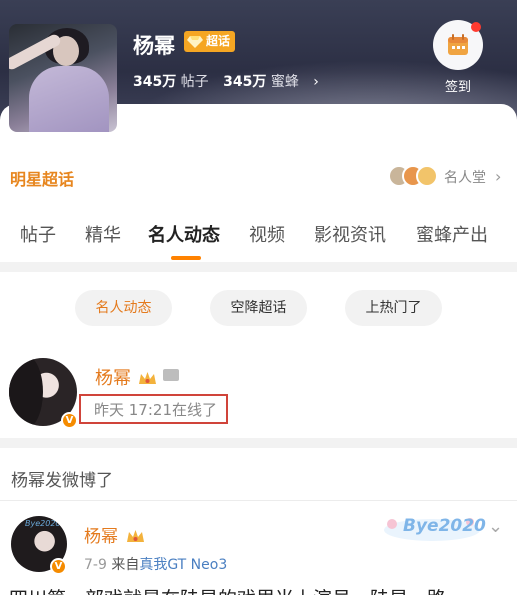  Describe the element at coordinates (350, 234) in the screenshot. I see `tab-film-news: 影视资讯` at that location.